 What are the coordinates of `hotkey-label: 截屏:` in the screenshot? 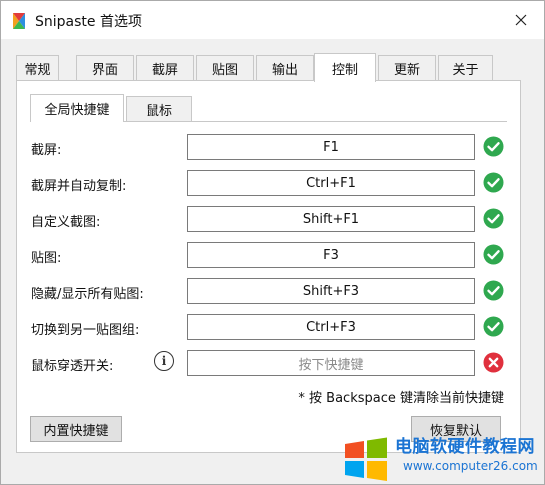 It's located at (46, 150).